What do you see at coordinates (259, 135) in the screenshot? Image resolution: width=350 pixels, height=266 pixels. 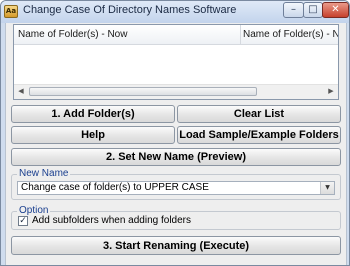 I see `load-sample-button: Load Sample/Example Folders` at bounding box center [259, 135].